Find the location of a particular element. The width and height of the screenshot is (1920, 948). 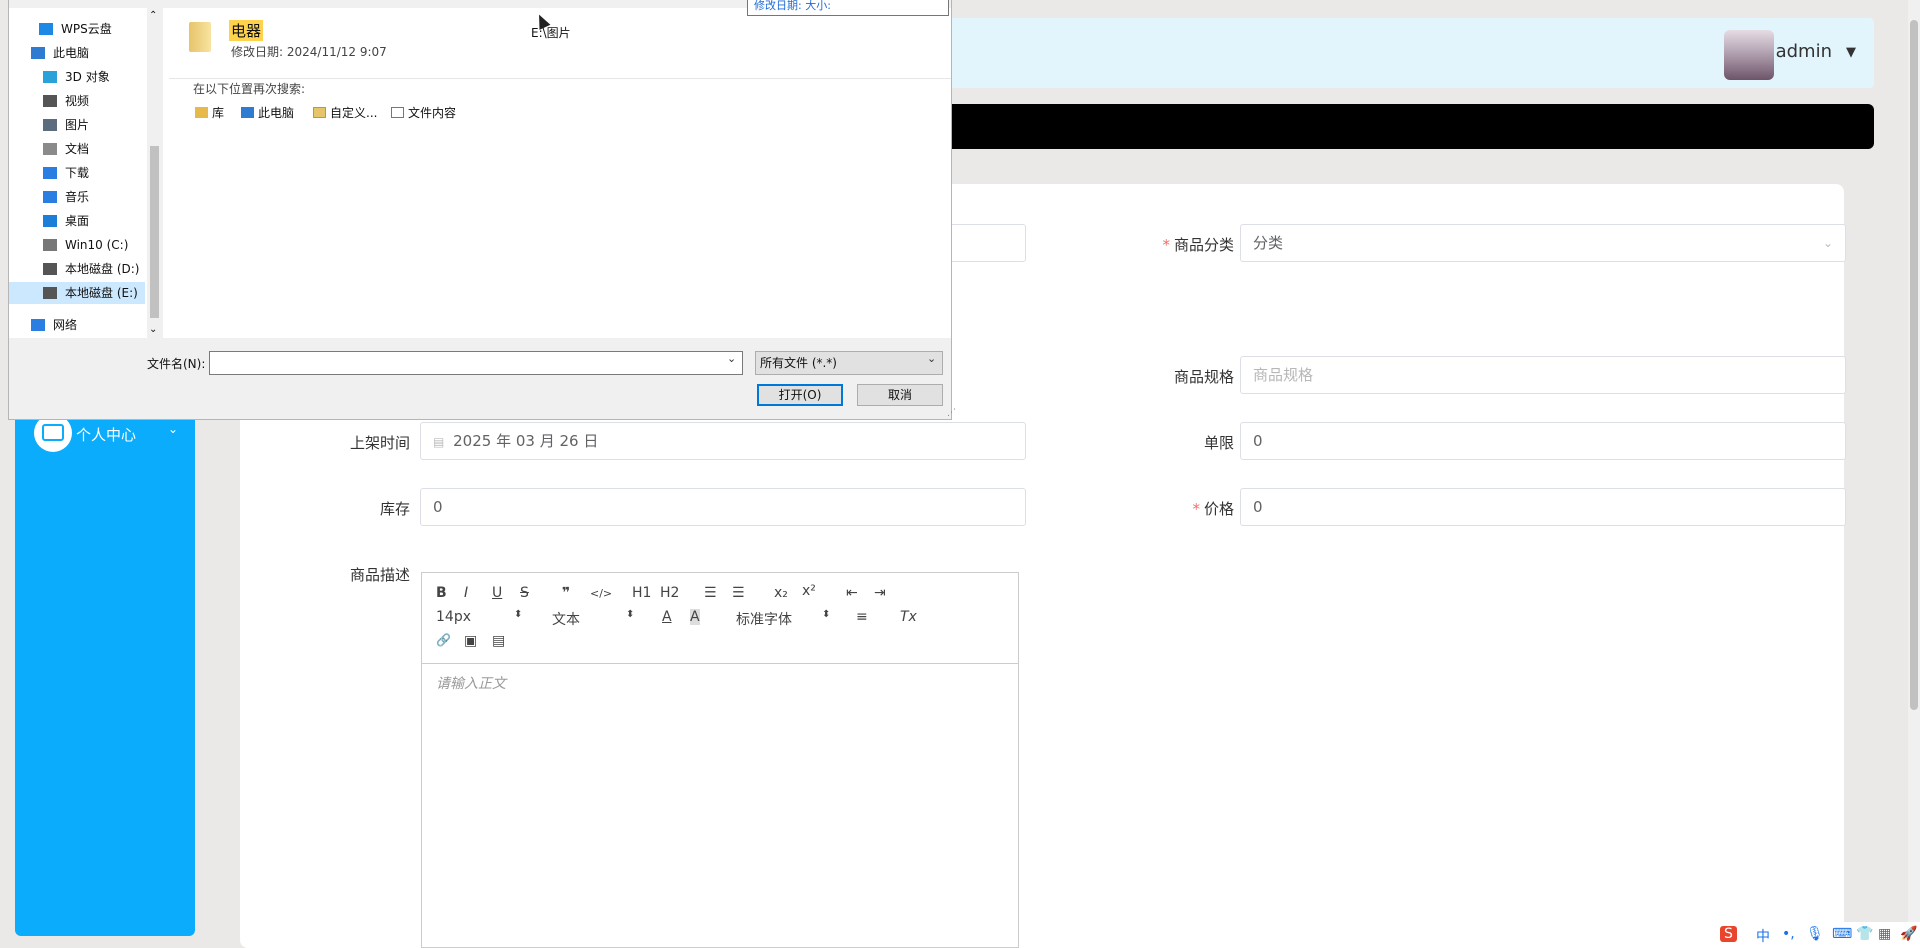

drive-icon is located at coordinates (50, 269).